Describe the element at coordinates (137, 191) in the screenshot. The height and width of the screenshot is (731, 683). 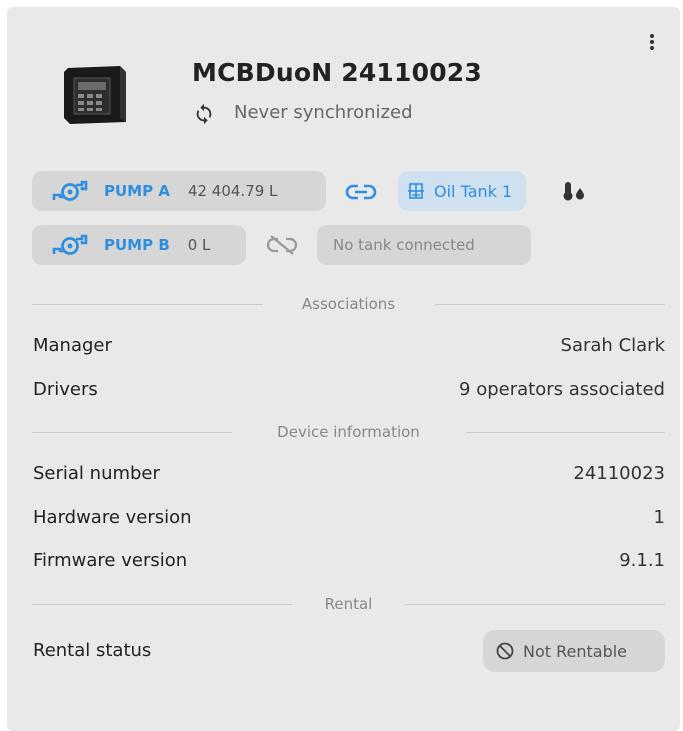
I see `pump-a-label: PUMP A` at that location.